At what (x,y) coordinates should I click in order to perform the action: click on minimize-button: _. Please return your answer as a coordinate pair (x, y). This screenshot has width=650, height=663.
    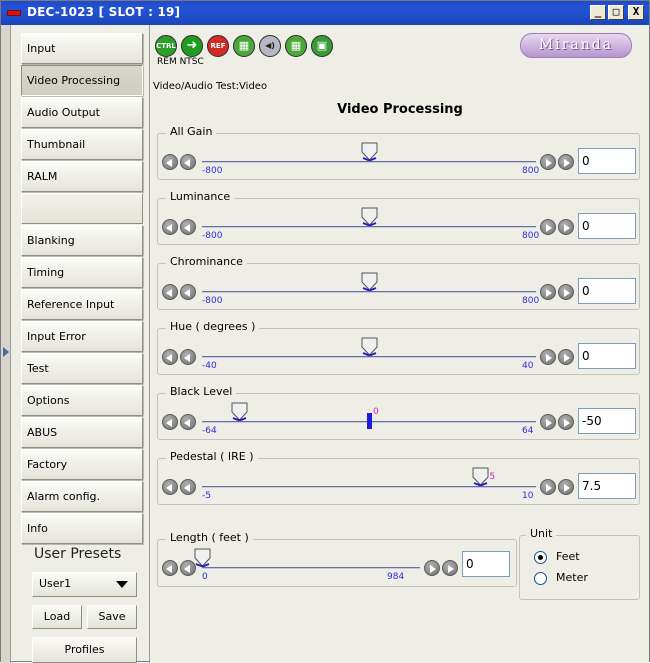
    Looking at the image, I should click on (598, 12).